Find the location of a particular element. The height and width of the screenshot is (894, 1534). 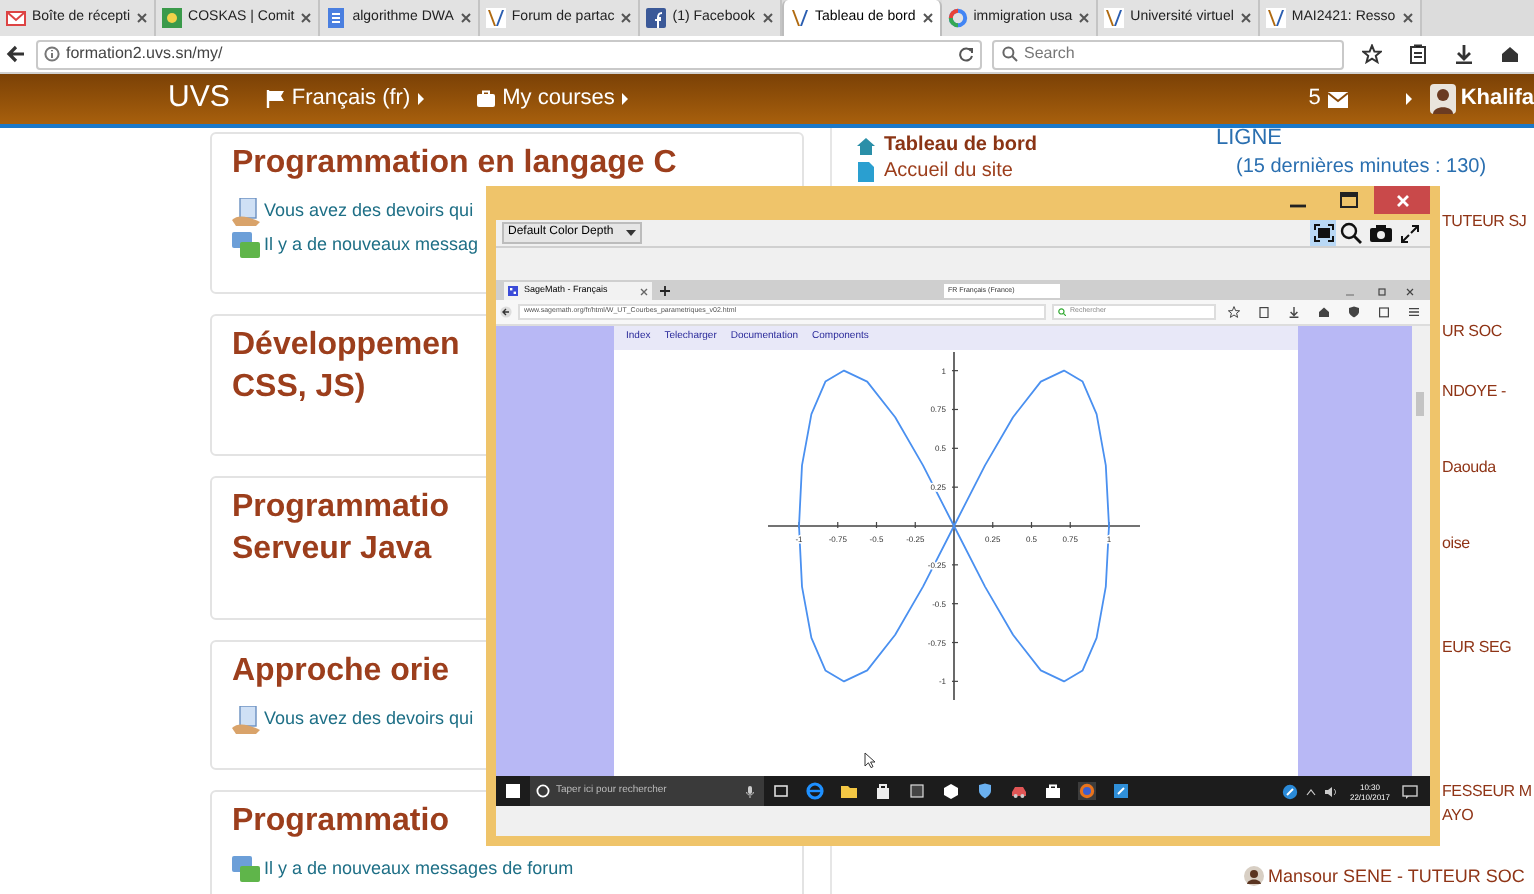

block-heading: LIGNE is located at coordinates (1250, 138).